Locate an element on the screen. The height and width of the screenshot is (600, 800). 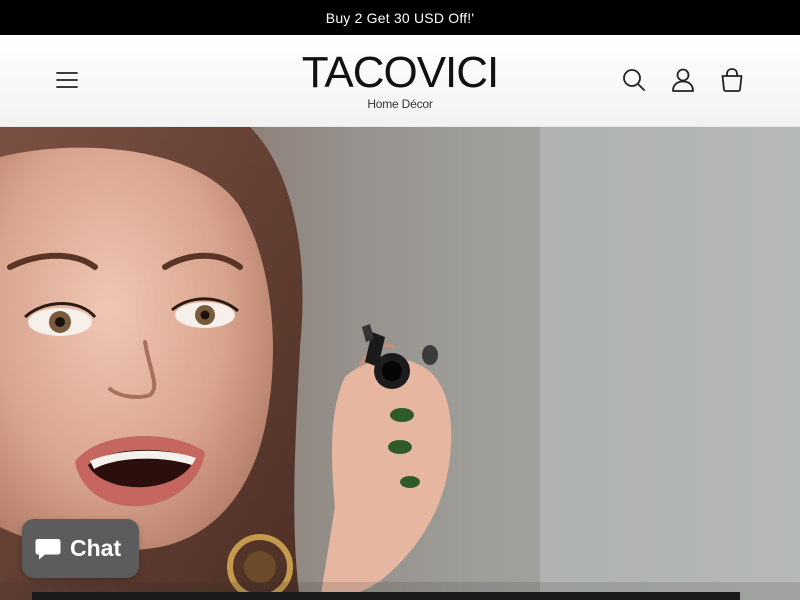
hamburger-menu-icon is located at coordinates (67, 80).